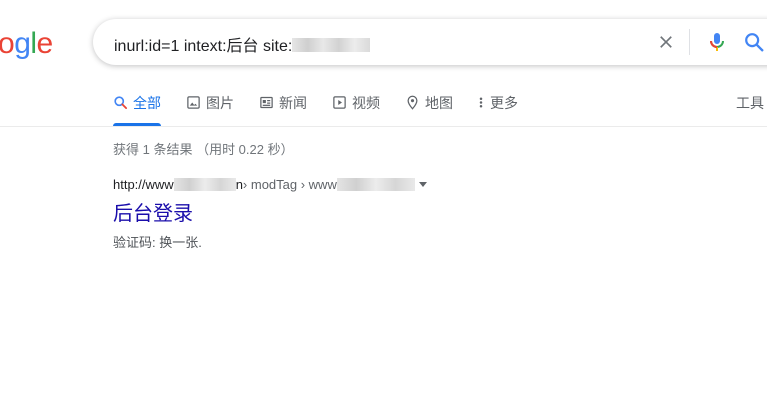 This screenshot has height=409, width=767. I want to click on video-icon, so click(339, 102).